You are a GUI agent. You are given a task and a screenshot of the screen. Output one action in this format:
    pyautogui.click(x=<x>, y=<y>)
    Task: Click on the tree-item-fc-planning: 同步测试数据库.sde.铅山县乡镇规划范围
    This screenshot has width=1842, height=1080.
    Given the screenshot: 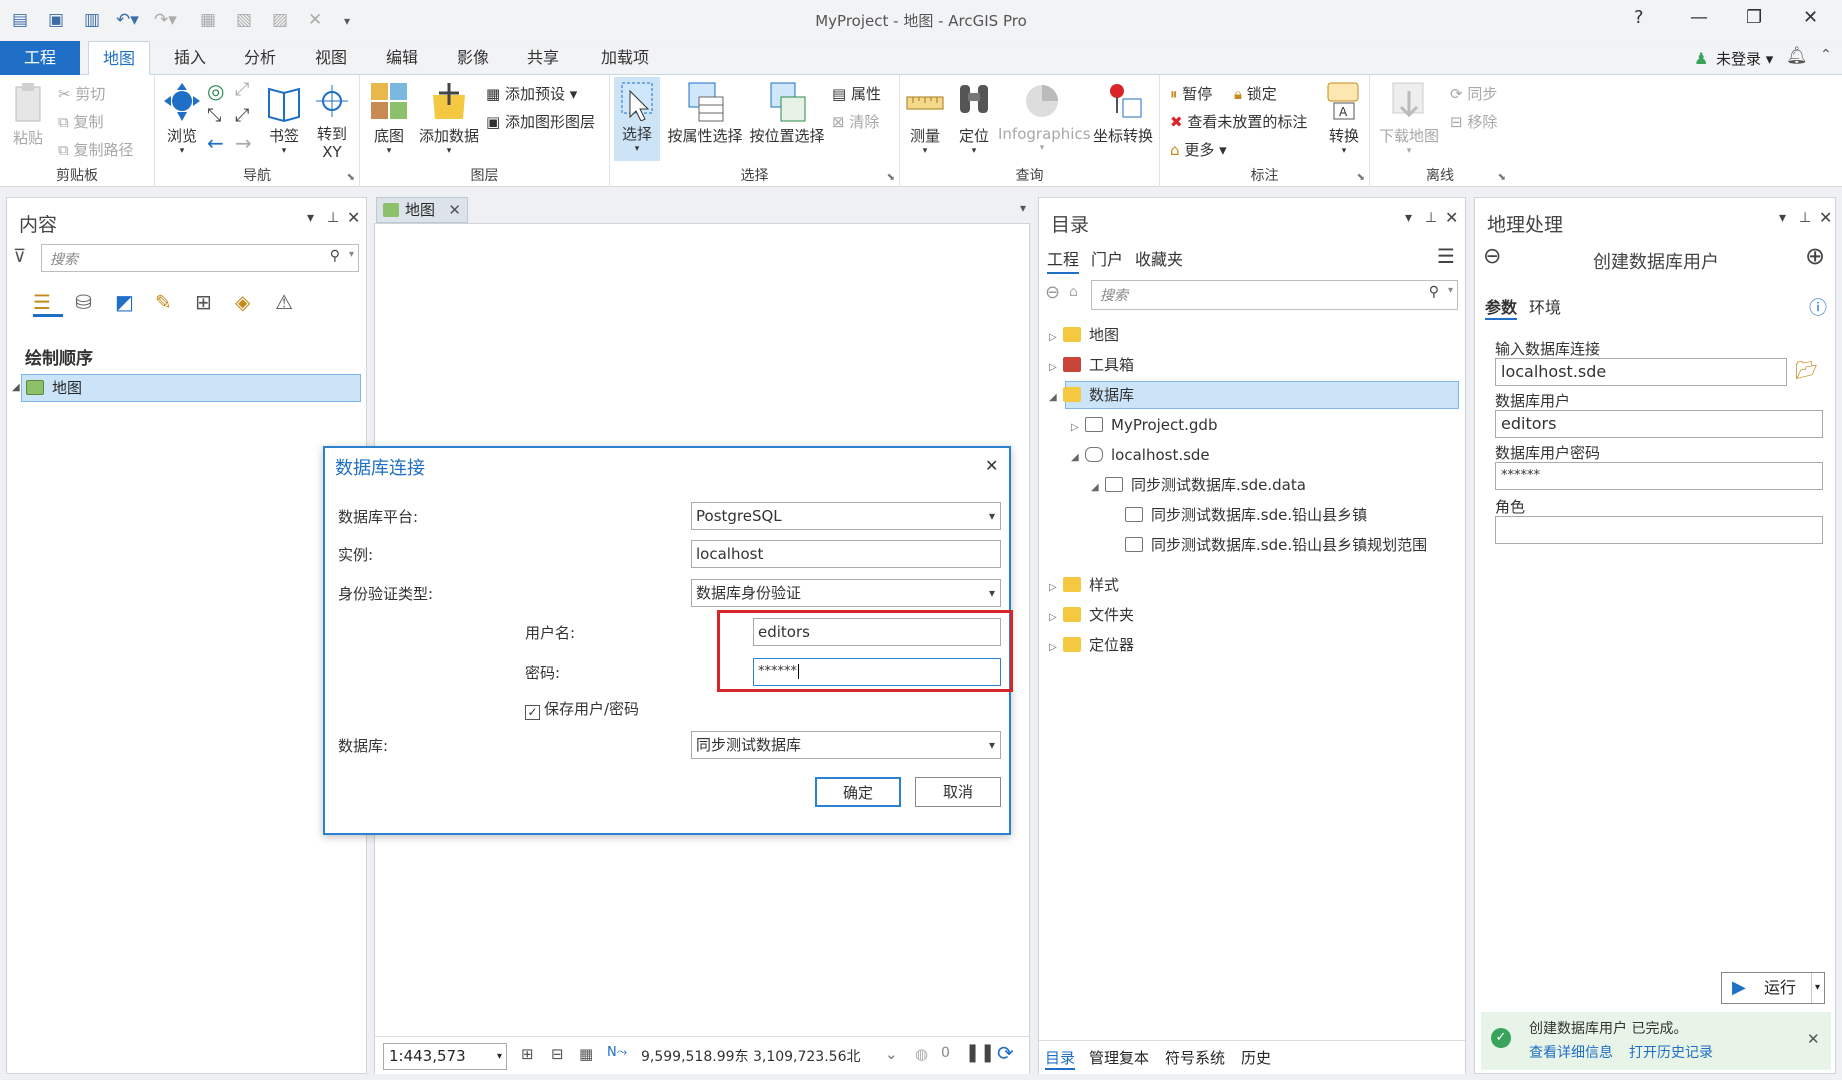 What is the action you would take?
    pyautogui.click(x=1276, y=545)
    